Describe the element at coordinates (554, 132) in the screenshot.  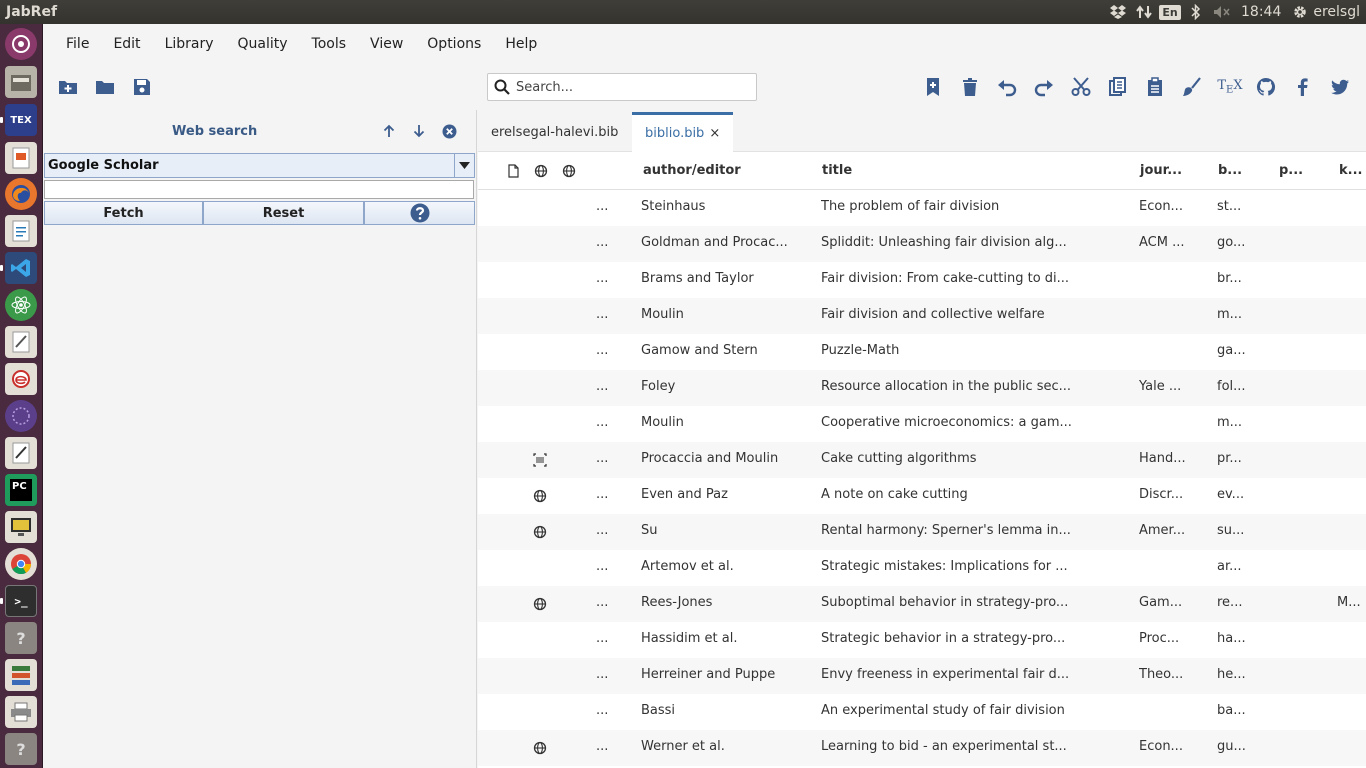
I see `tab-erelsegal-halevi-bib: erelsegal-halevi.bib` at that location.